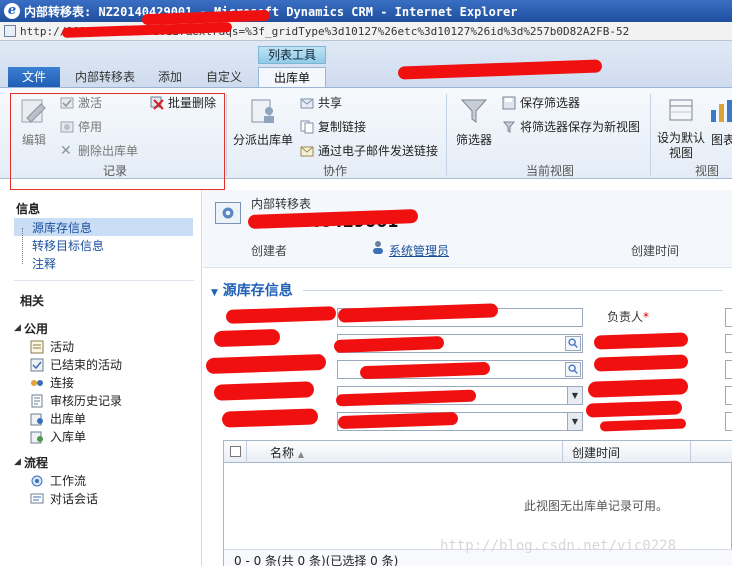 This screenshot has height=566, width=732. What do you see at coordinates (28, 209) in the screenshot?
I see `nav-info-header: 信息` at bounding box center [28, 209].